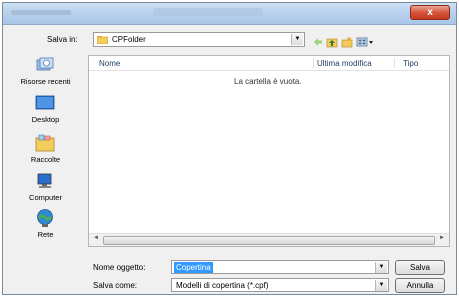  I want to click on scroll-right-icon: ►, so click(442, 238).